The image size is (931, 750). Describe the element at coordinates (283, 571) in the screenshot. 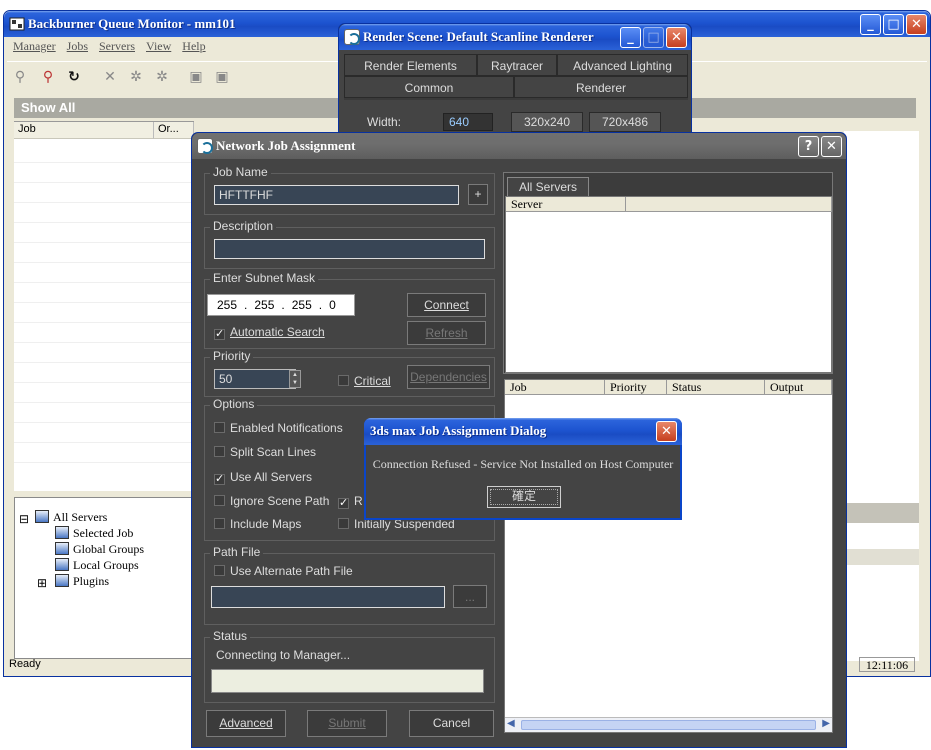

I see `use-alternate-path-checkbox: Use Alternate Path File` at that location.